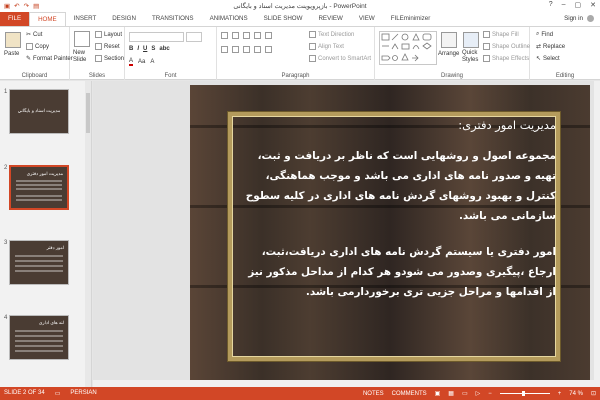  What do you see at coordinates (82, 39) in the screenshot?
I see `new-slide-icon` at bounding box center [82, 39].